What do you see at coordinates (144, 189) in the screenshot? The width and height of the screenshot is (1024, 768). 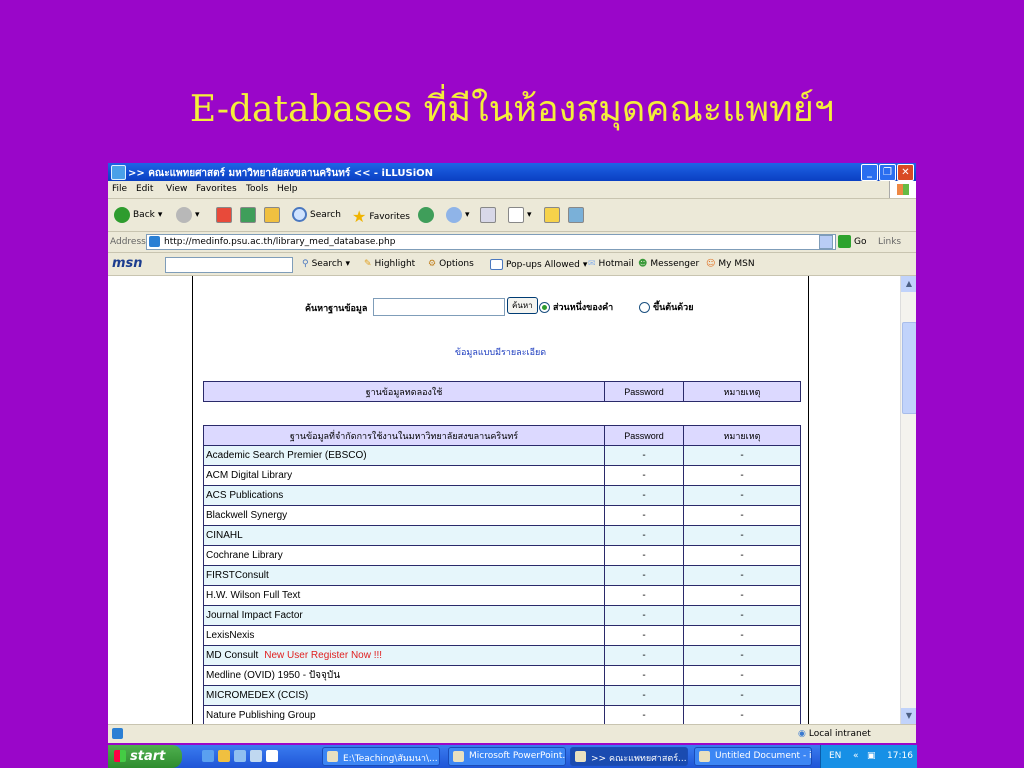 I see `menu-edit: Edit` at bounding box center [144, 189].